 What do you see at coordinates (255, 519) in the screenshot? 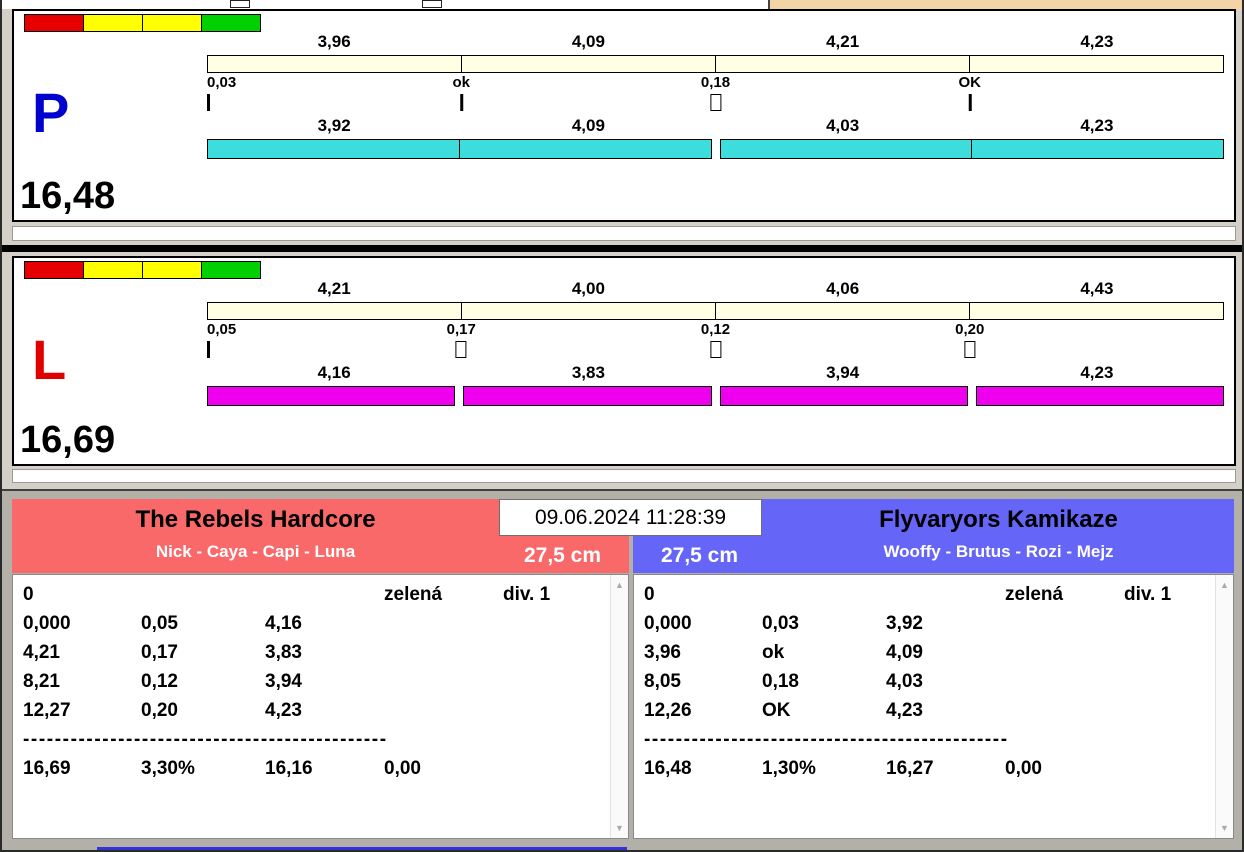
I see `team-name: The Rebels Hardcore` at bounding box center [255, 519].